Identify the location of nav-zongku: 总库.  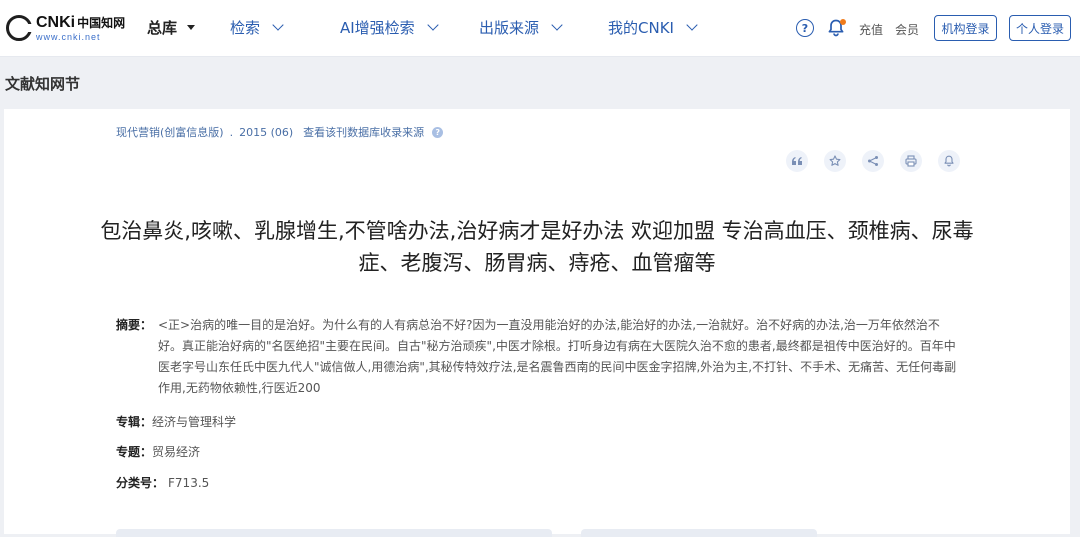
(171, 27).